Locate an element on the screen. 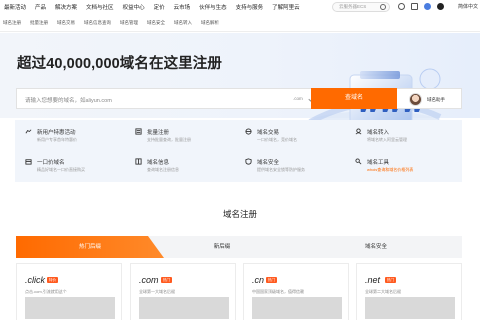 Image resolution: width=480 pixels, height=320 pixels. card-suffix: .net is located at coordinates (373, 280).